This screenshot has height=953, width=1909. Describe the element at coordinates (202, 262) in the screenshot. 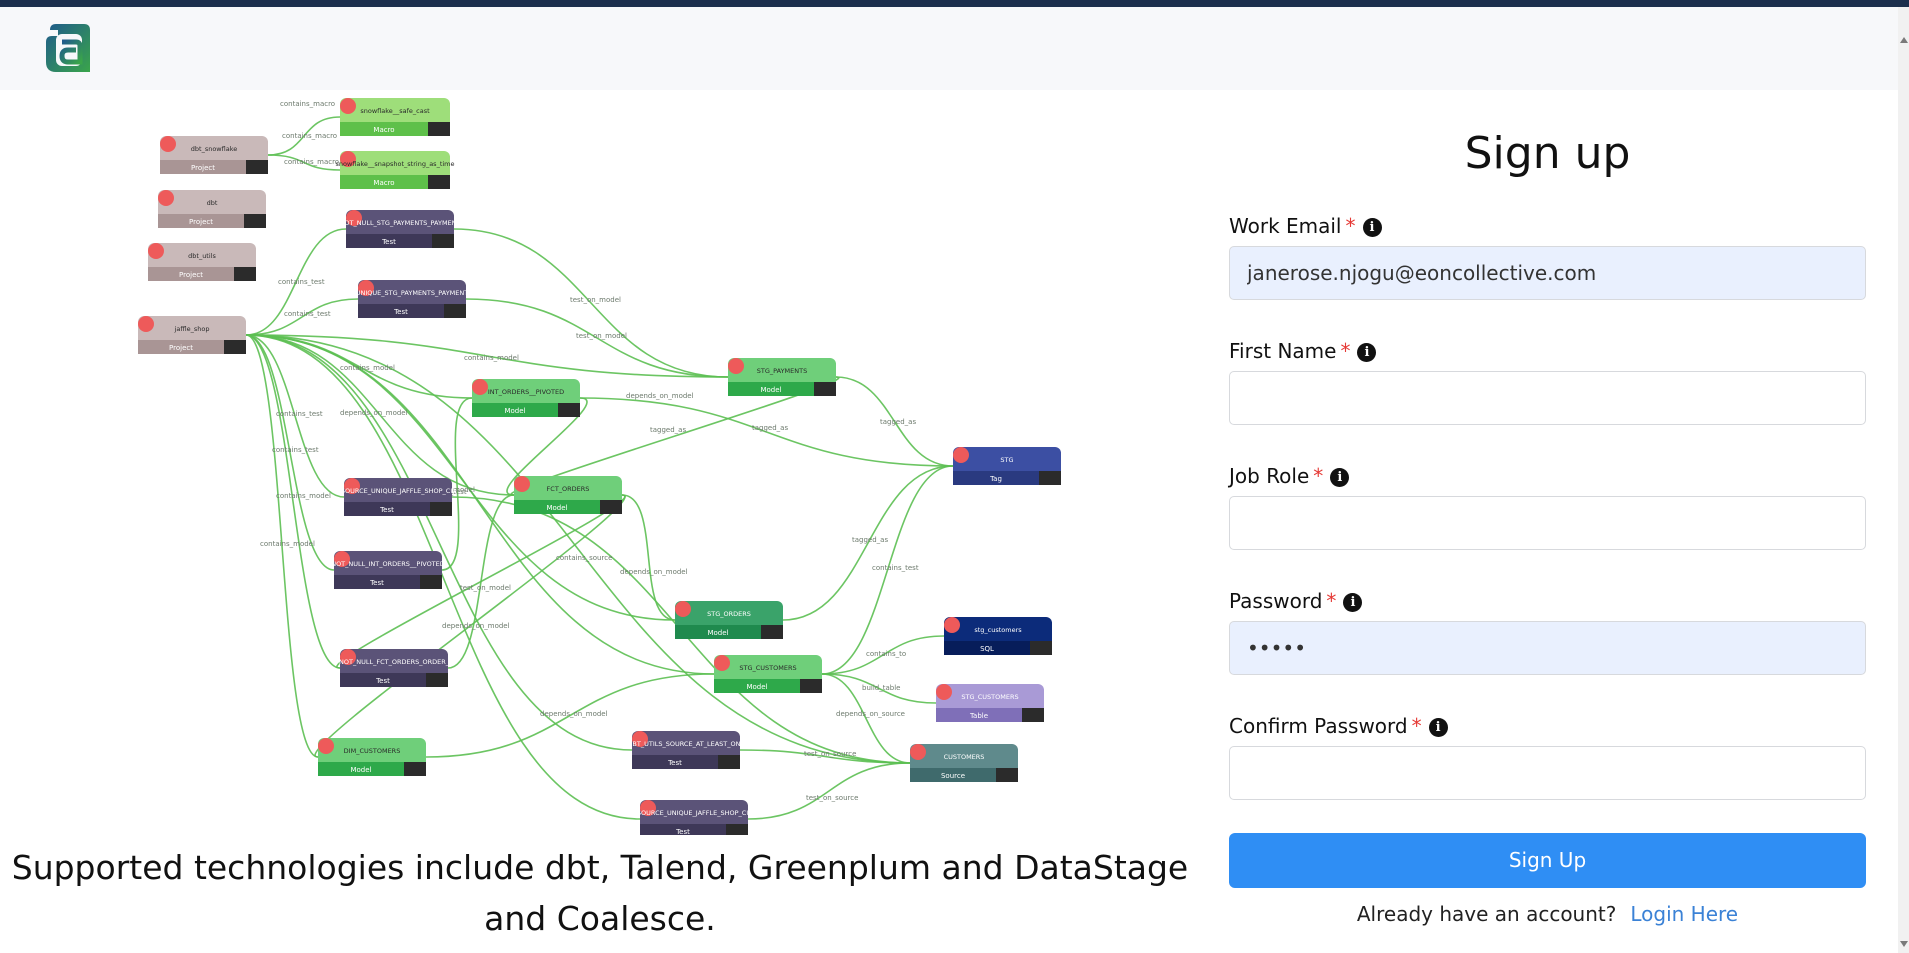

I see `graph-node: dbt_utils Project` at that location.